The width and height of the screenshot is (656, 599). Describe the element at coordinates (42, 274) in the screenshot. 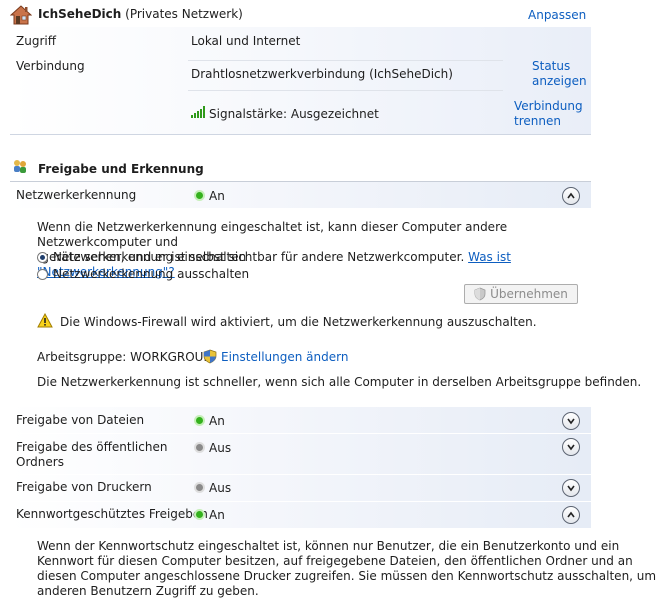

I see `discovery-off-radio` at that location.